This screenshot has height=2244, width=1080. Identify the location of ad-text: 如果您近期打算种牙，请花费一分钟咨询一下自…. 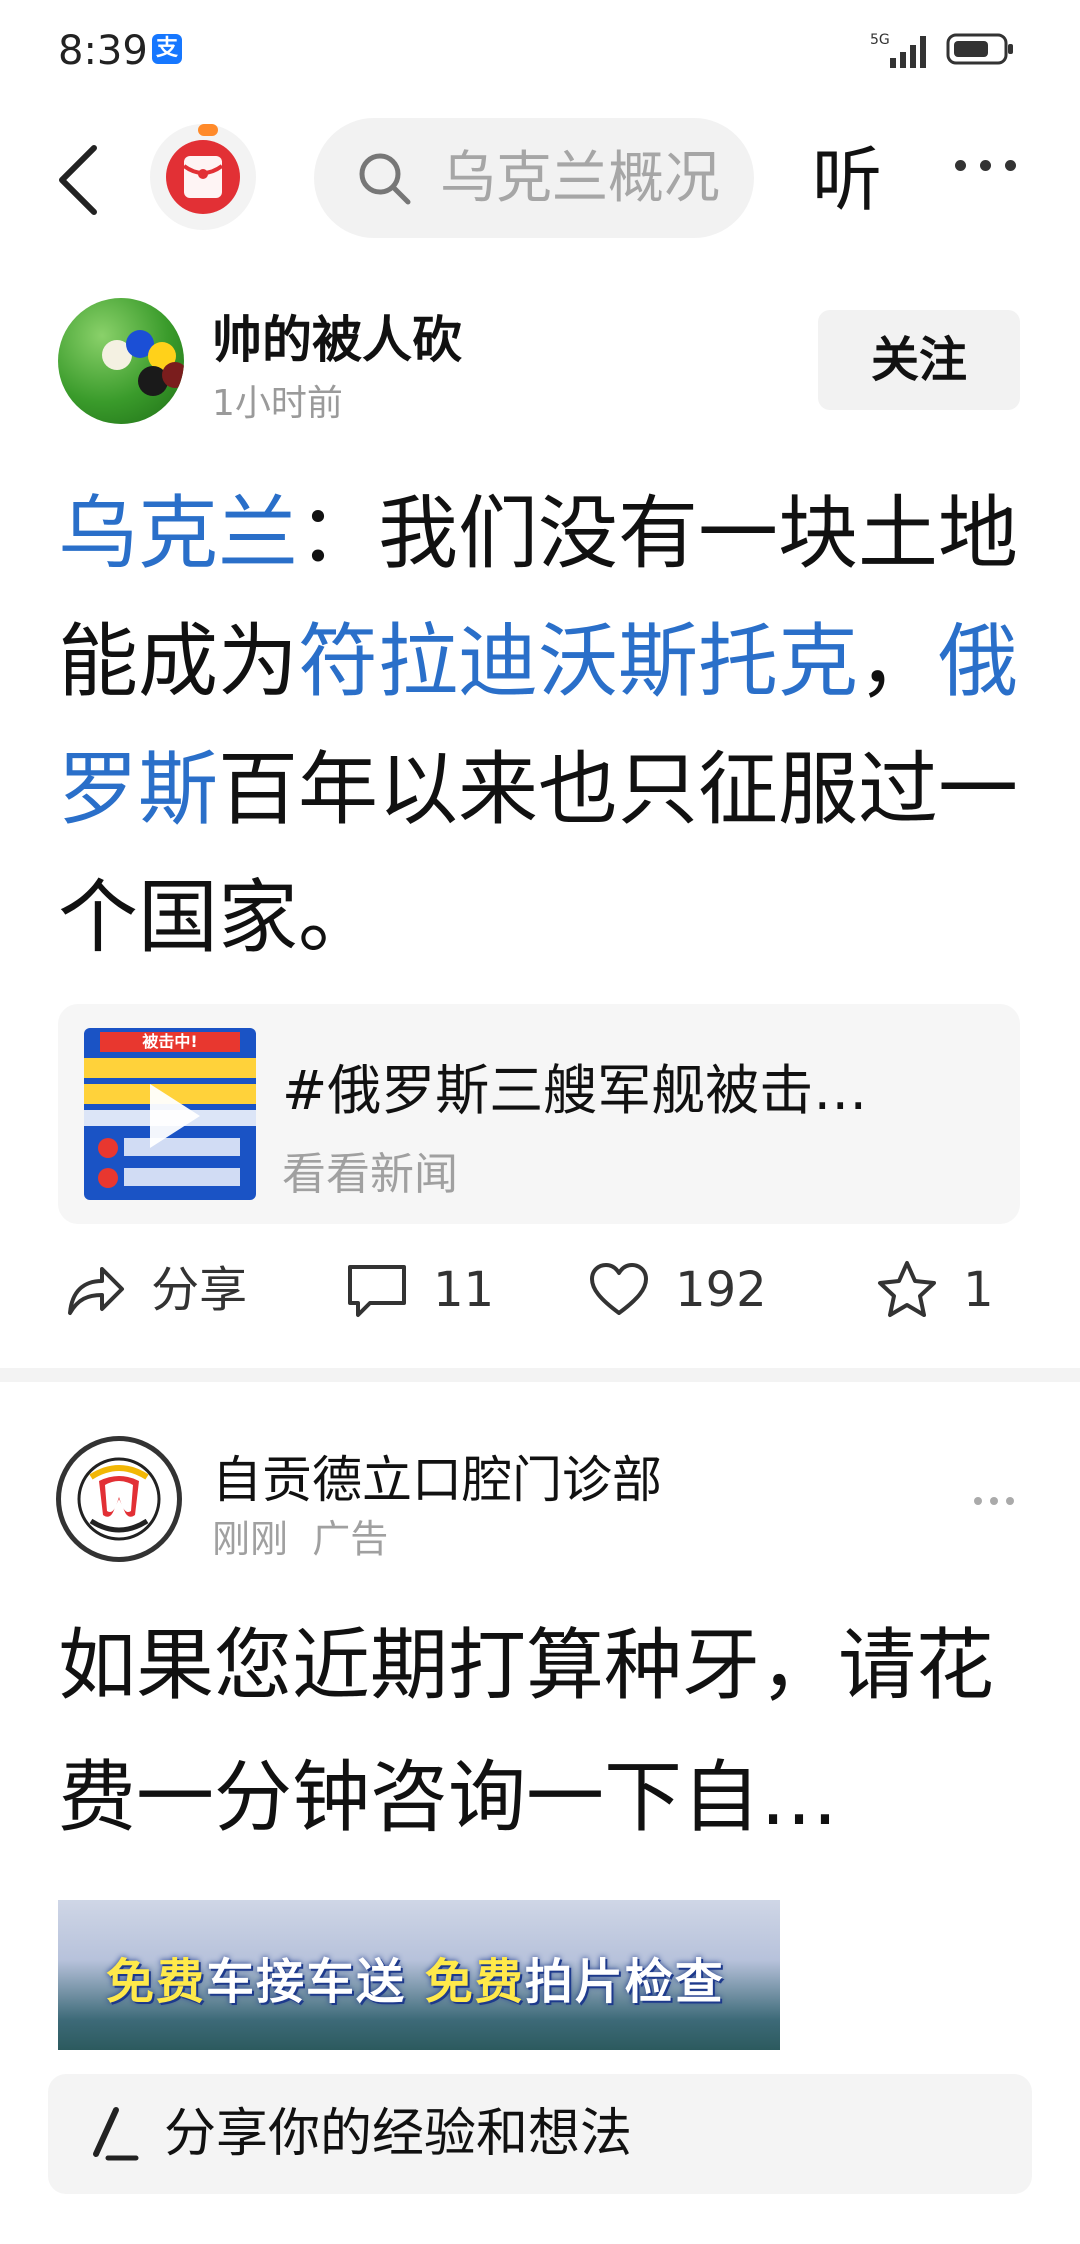
(538, 1732).